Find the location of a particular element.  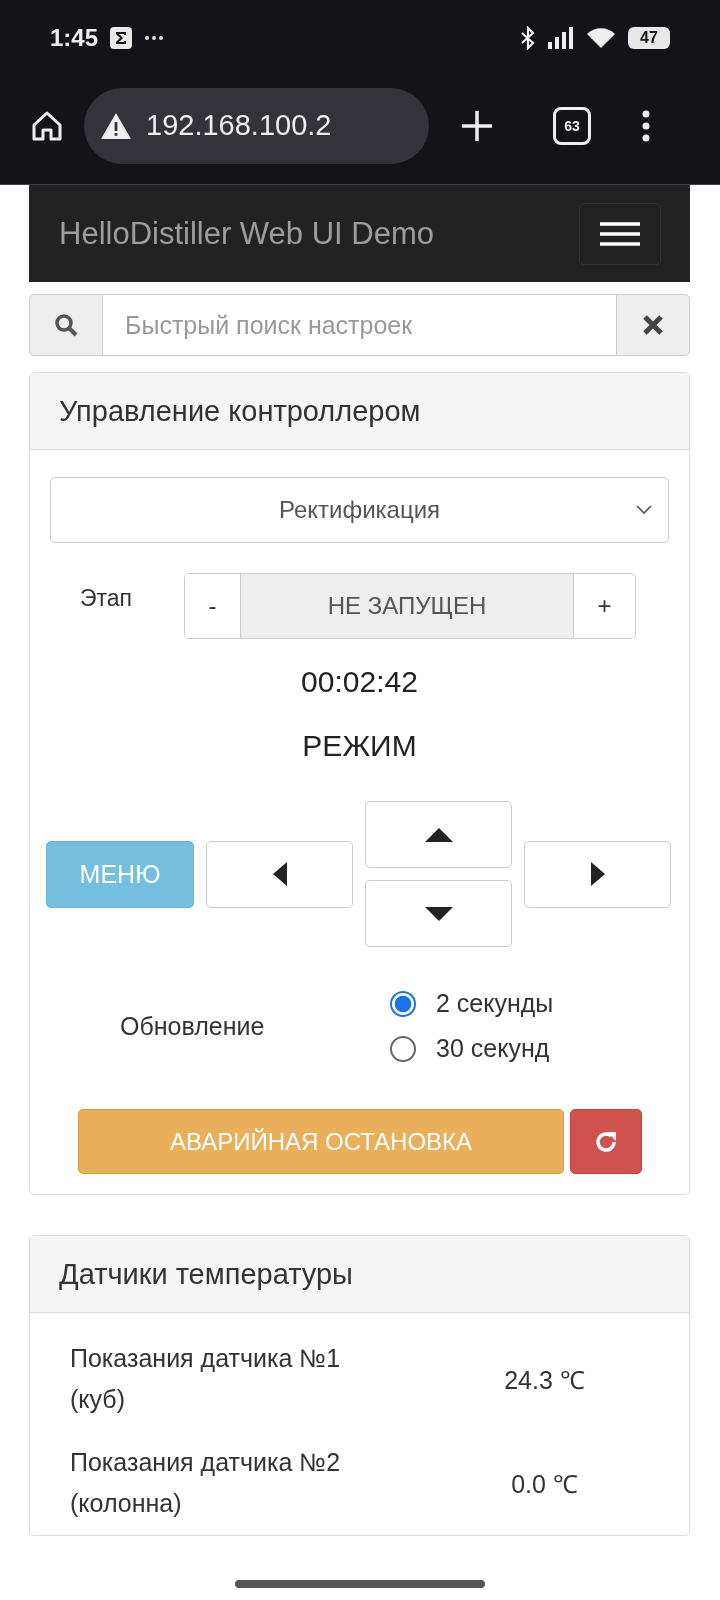

triangle-left-icon is located at coordinates (279, 874).